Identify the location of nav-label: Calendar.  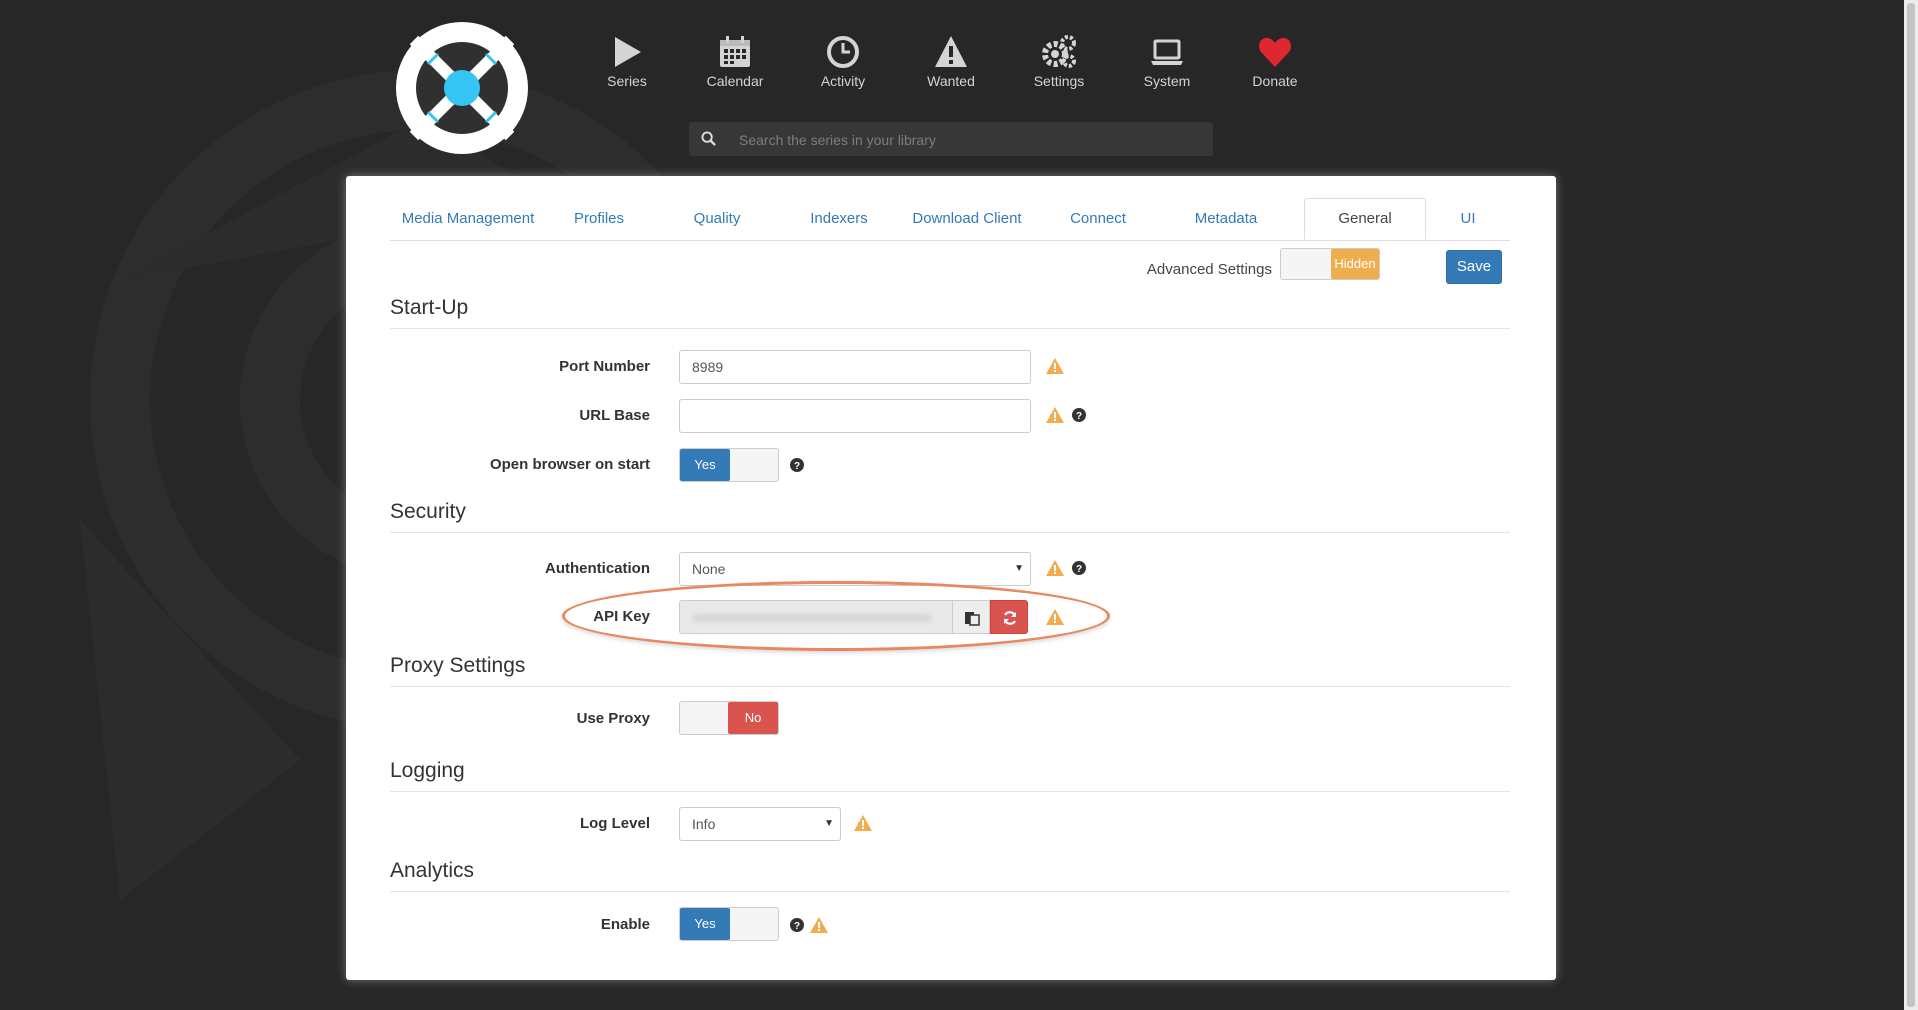
(735, 81).